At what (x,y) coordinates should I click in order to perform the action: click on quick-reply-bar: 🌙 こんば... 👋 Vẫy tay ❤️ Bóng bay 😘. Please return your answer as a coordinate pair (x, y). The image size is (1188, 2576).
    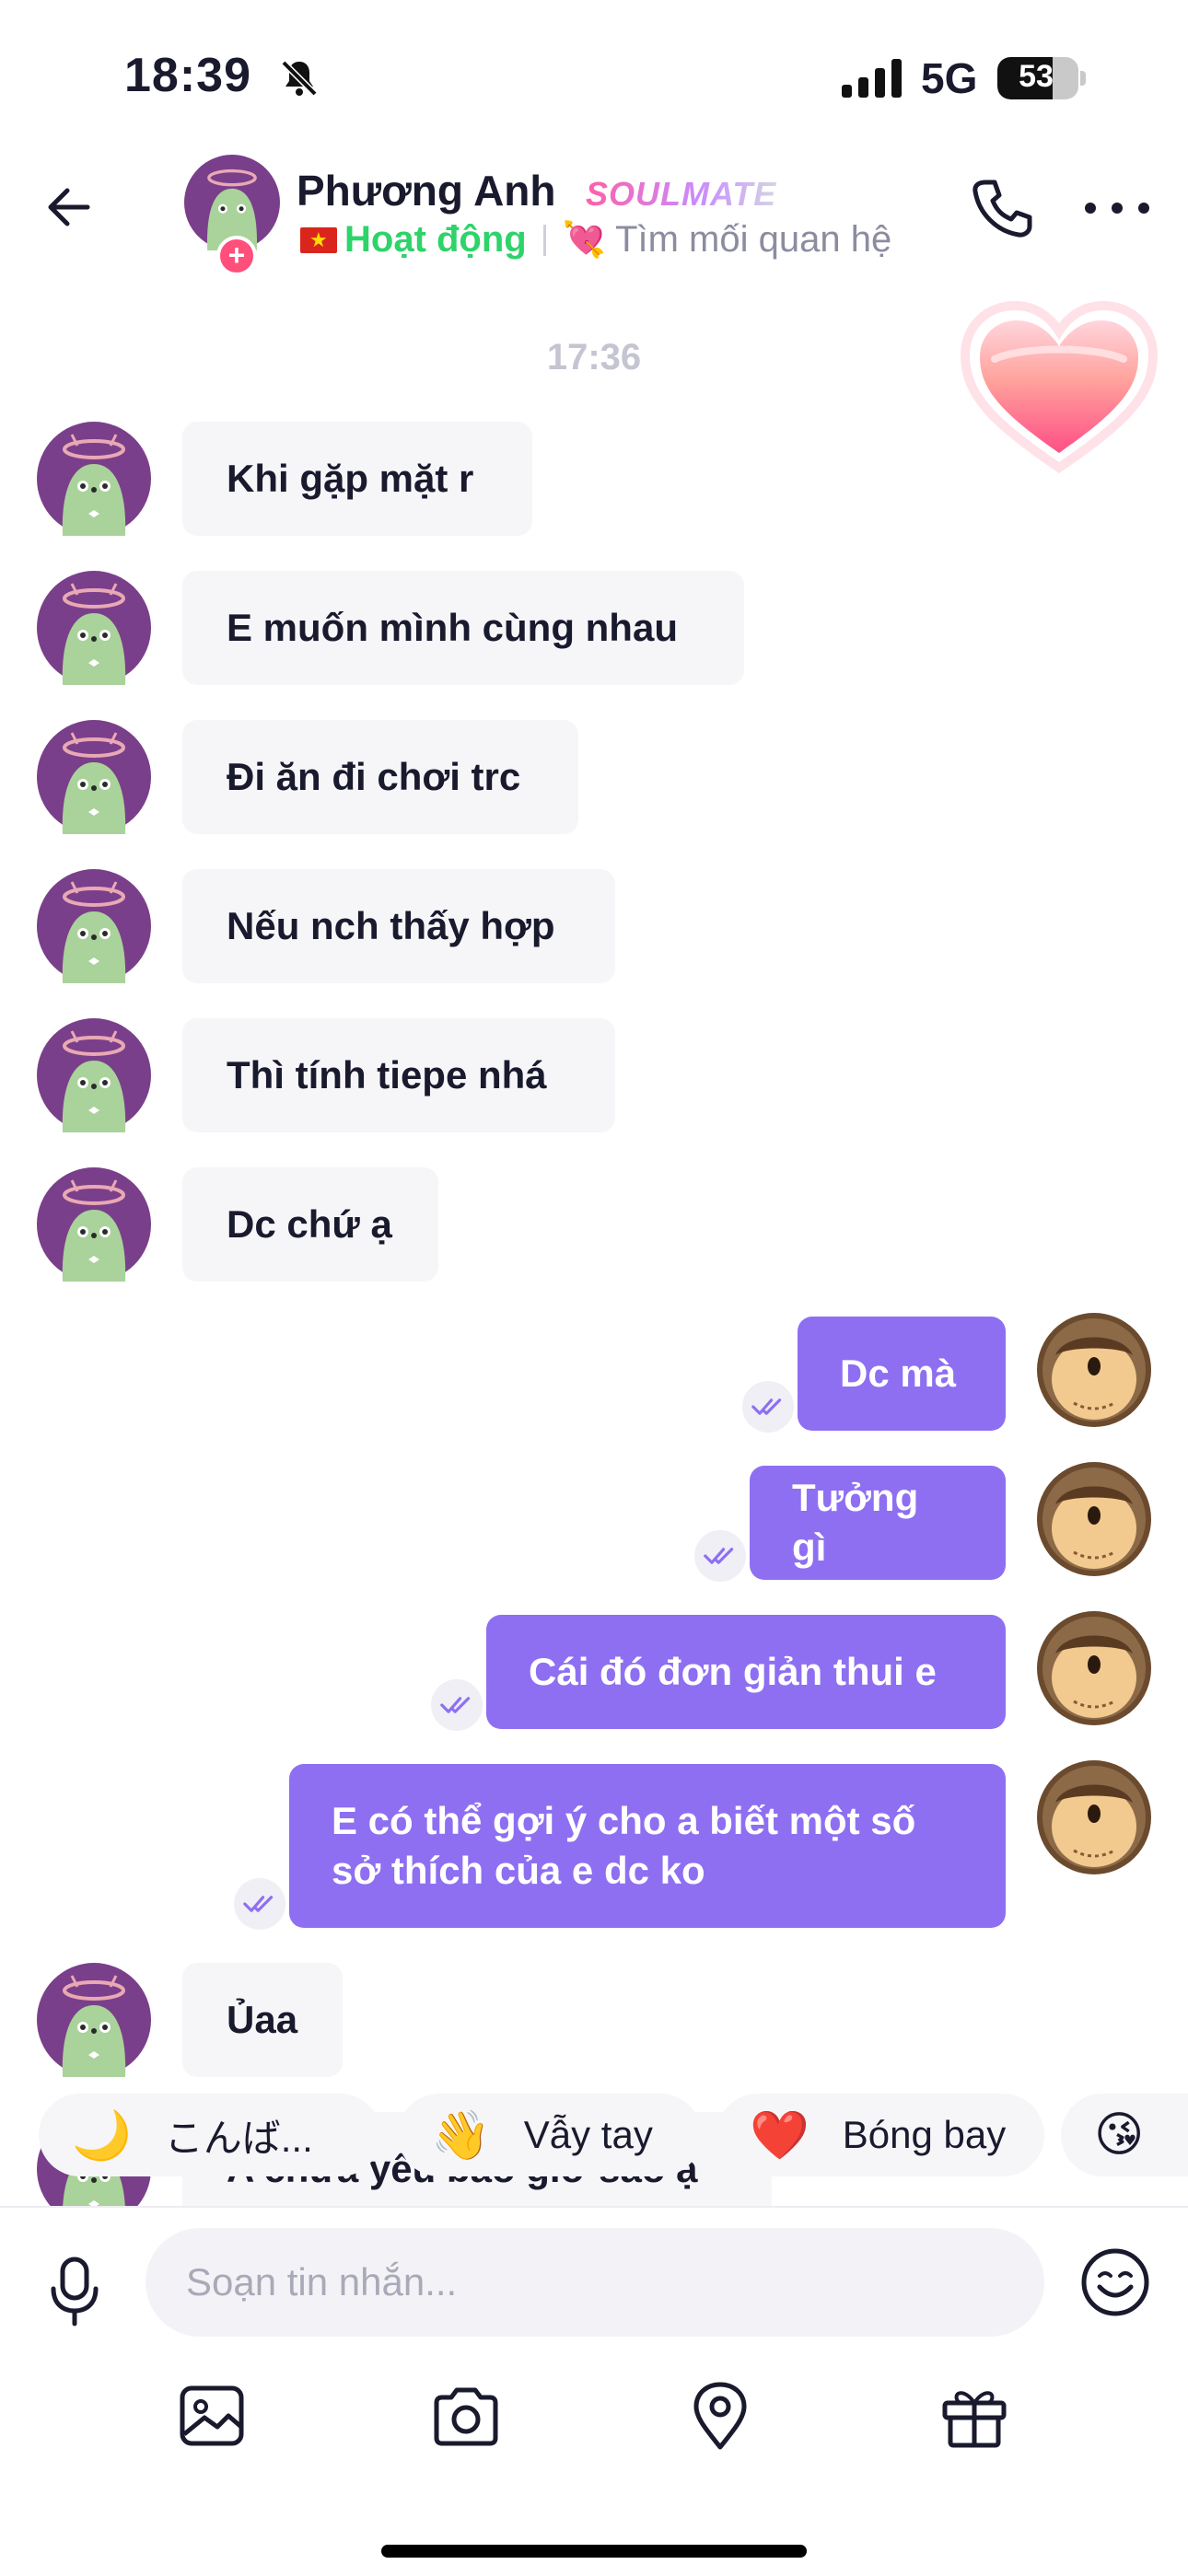
    Looking at the image, I should click on (594, 2131).